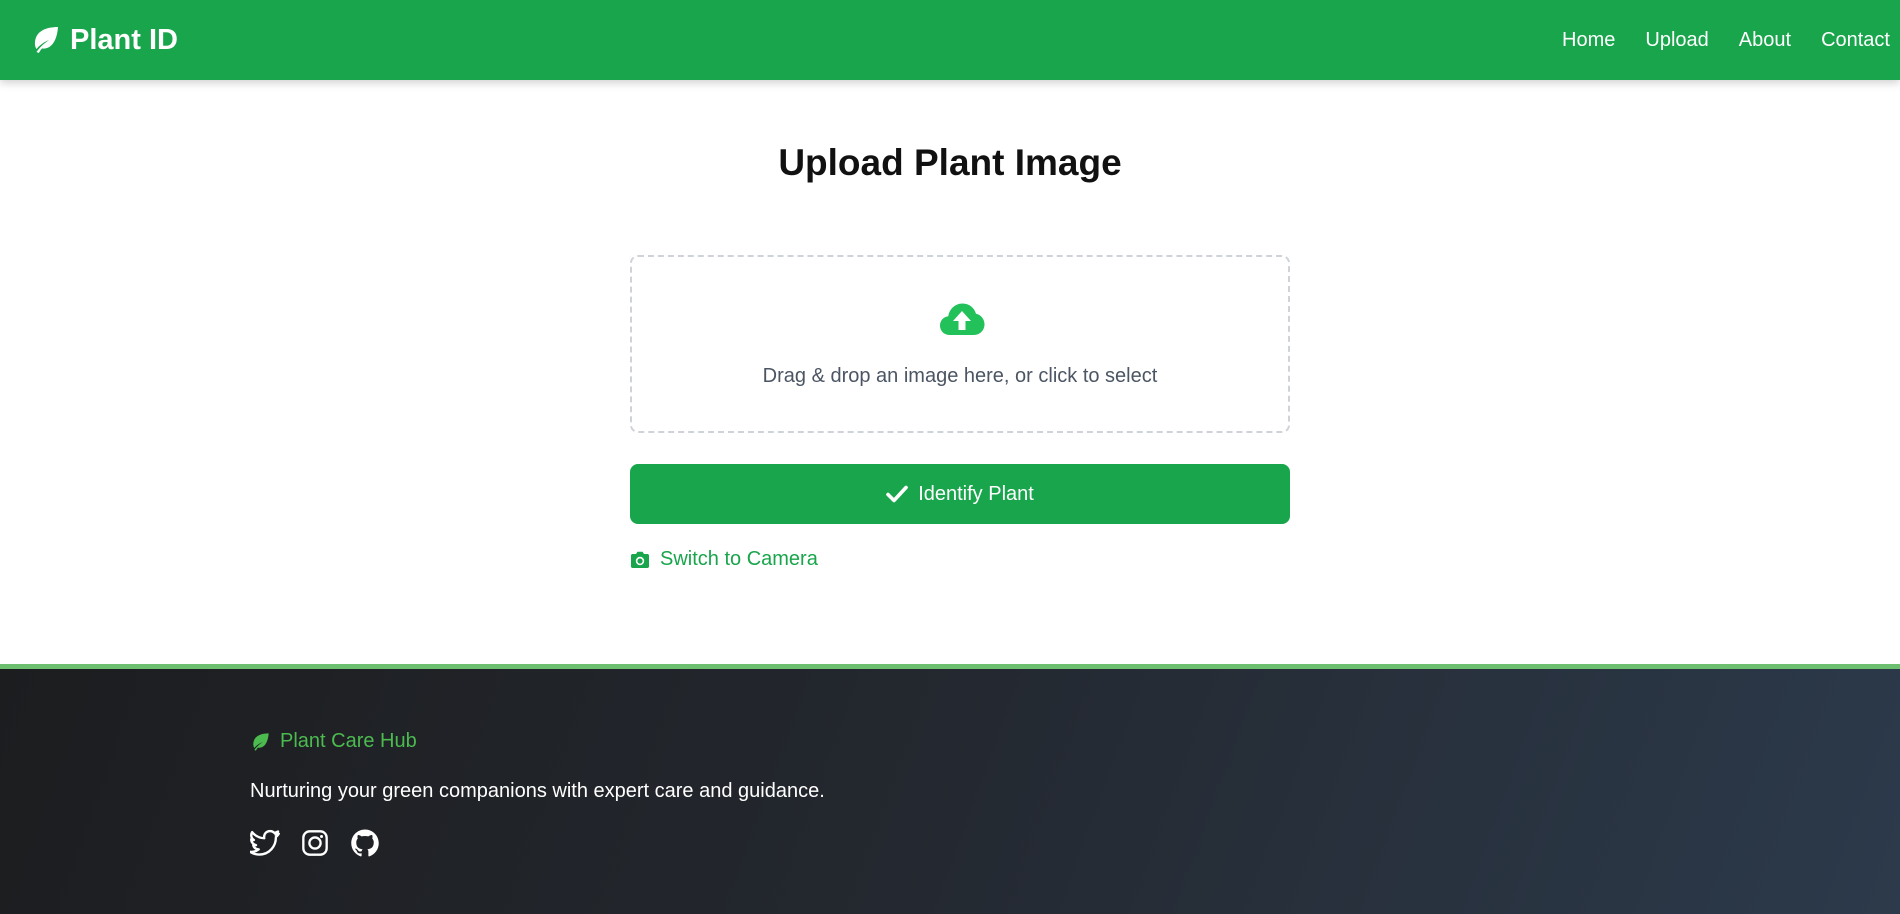 This screenshot has height=914, width=1900. I want to click on identify-plant-button: Identify Plant, so click(960, 494).